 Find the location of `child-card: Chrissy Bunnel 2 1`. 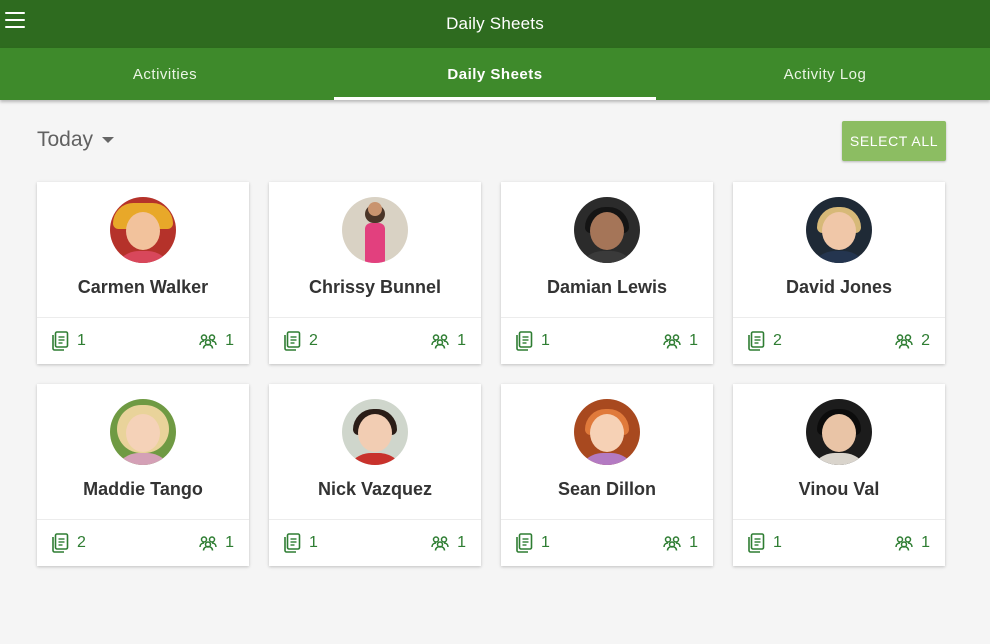

child-card: Chrissy Bunnel 2 1 is located at coordinates (375, 273).